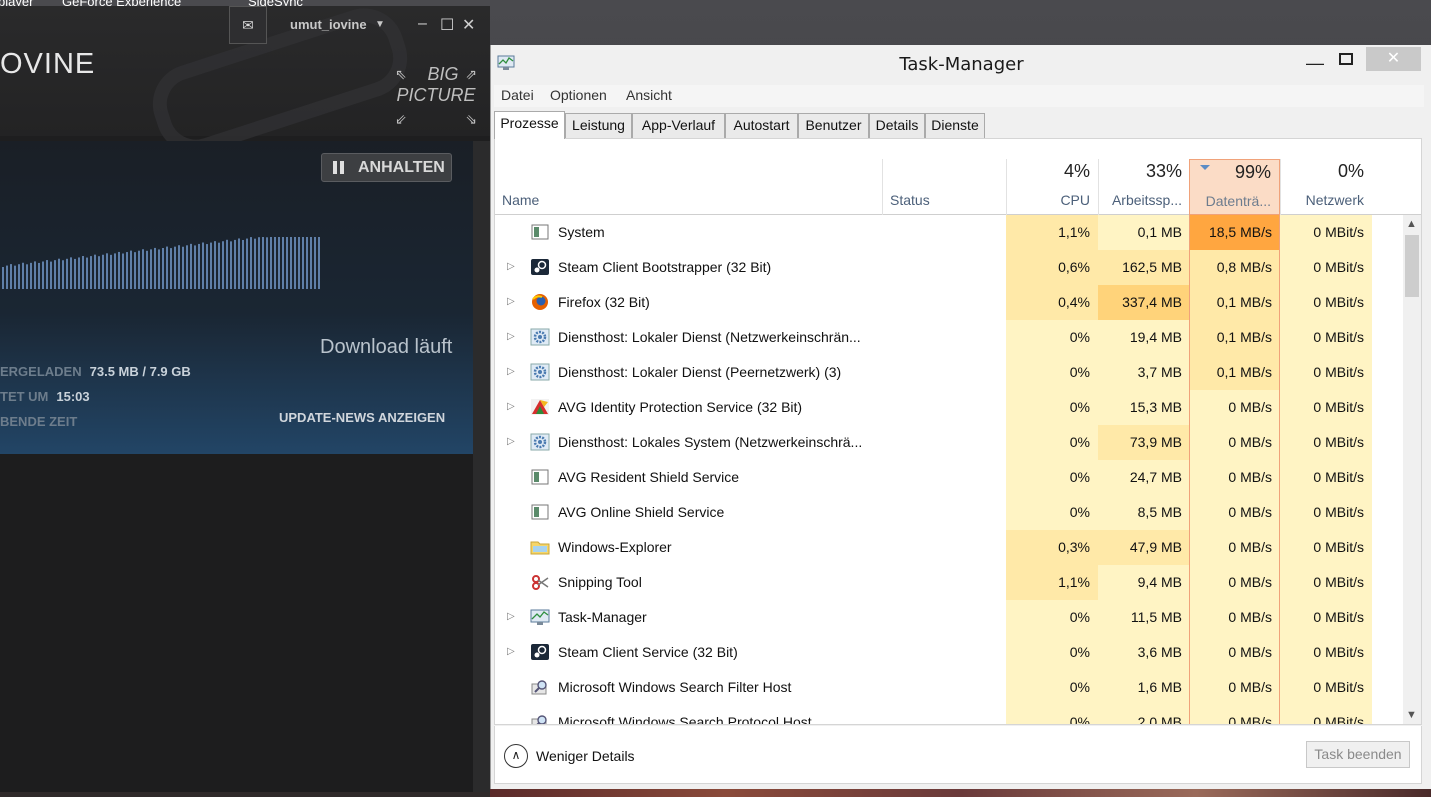 This screenshot has height=797, width=1431. What do you see at coordinates (944, 187) in the screenshot?
I see `column-header-status: Status` at bounding box center [944, 187].